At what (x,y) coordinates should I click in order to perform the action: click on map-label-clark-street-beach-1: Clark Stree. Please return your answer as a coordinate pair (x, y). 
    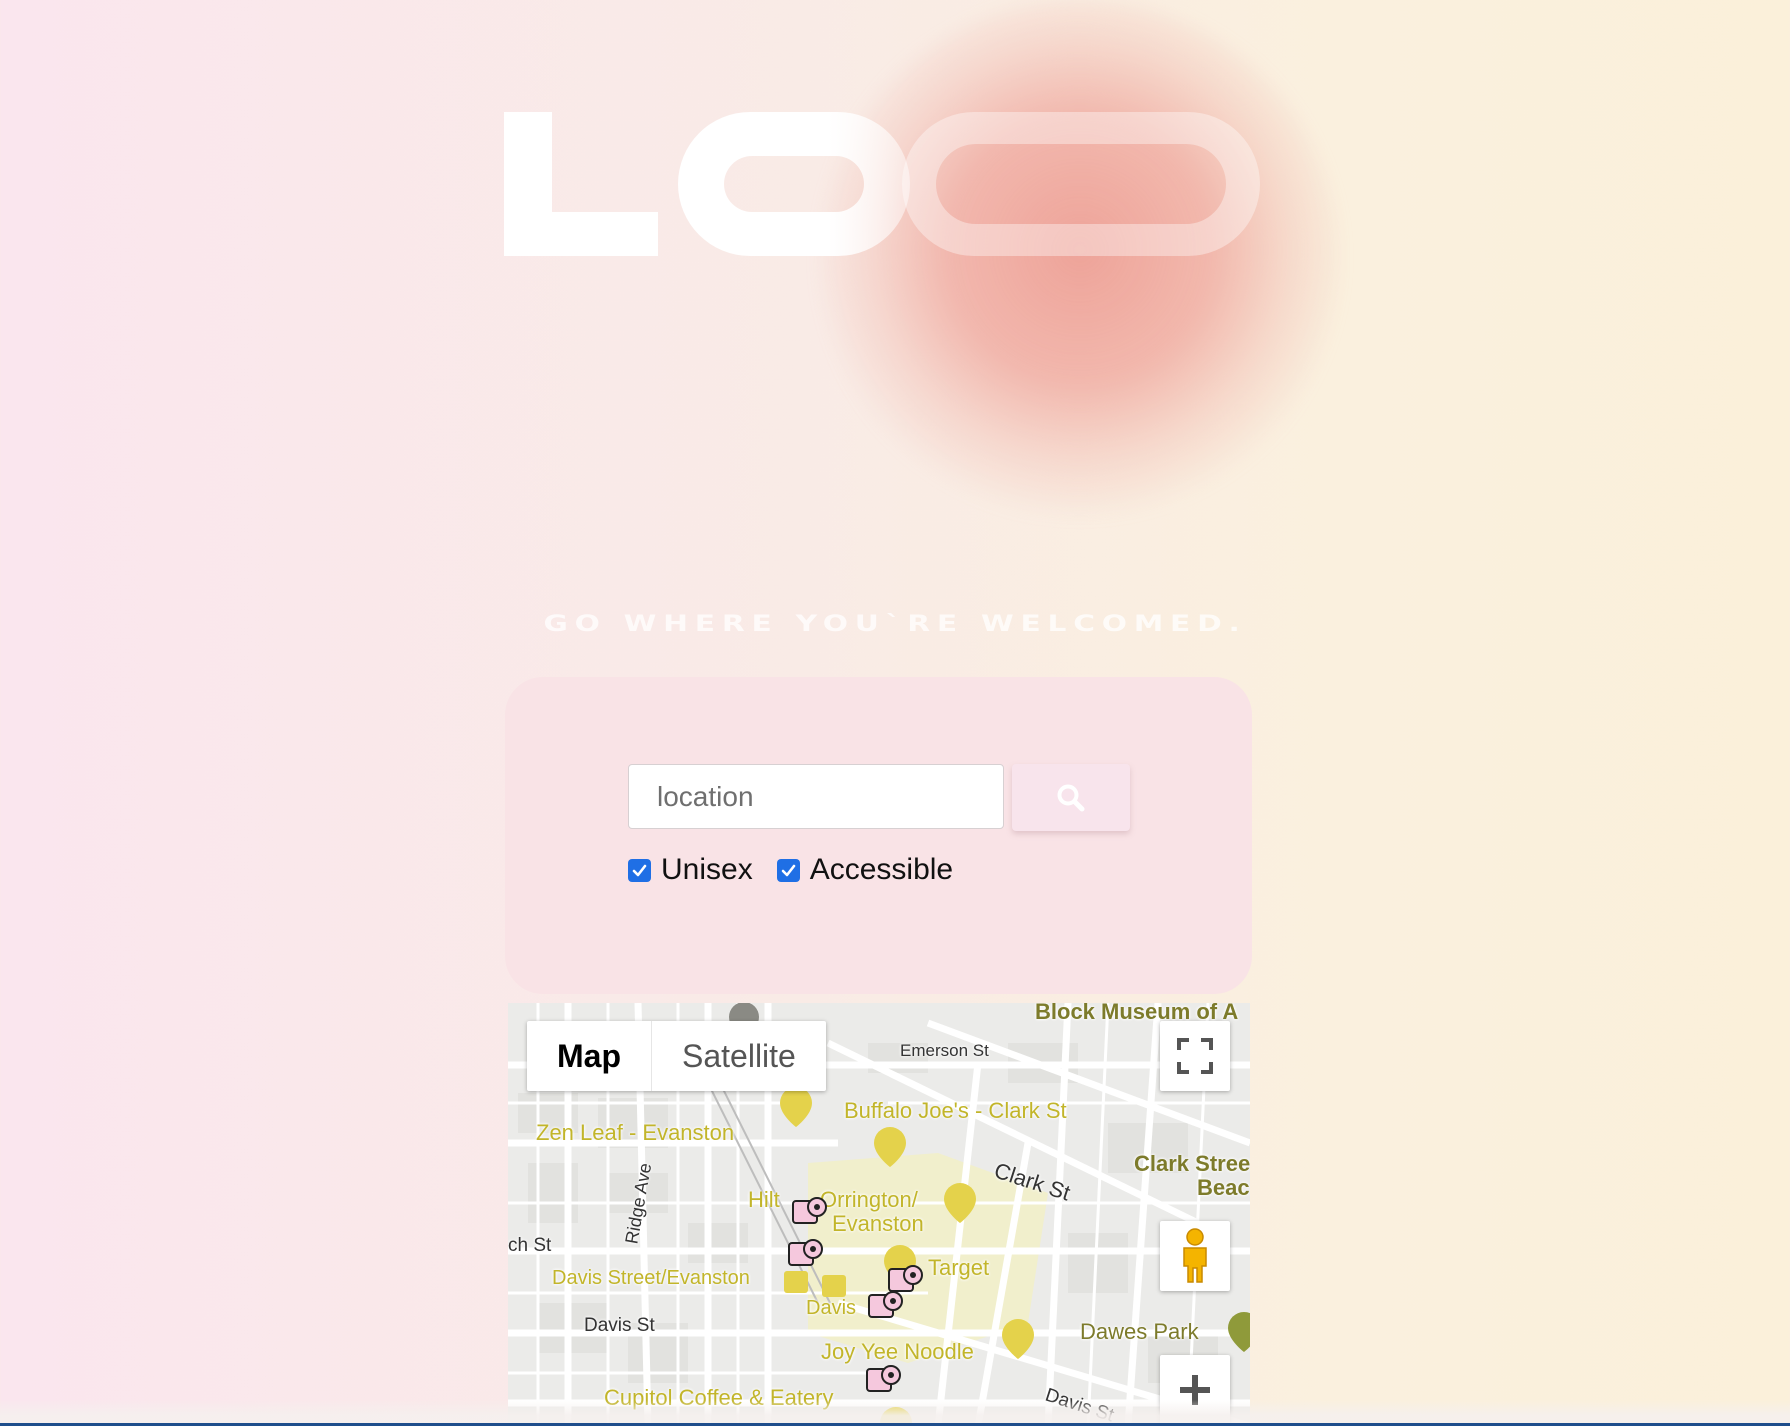
    Looking at the image, I should click on (1192, 1163).